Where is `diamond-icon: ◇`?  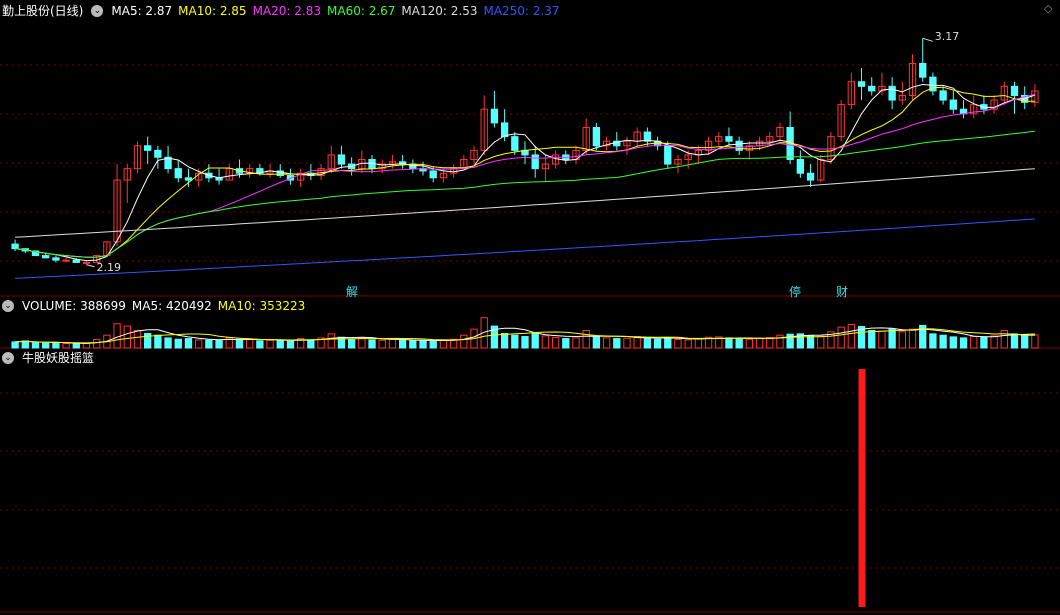
diamond-icon: ◇ is located at coordinates (1049, 8).